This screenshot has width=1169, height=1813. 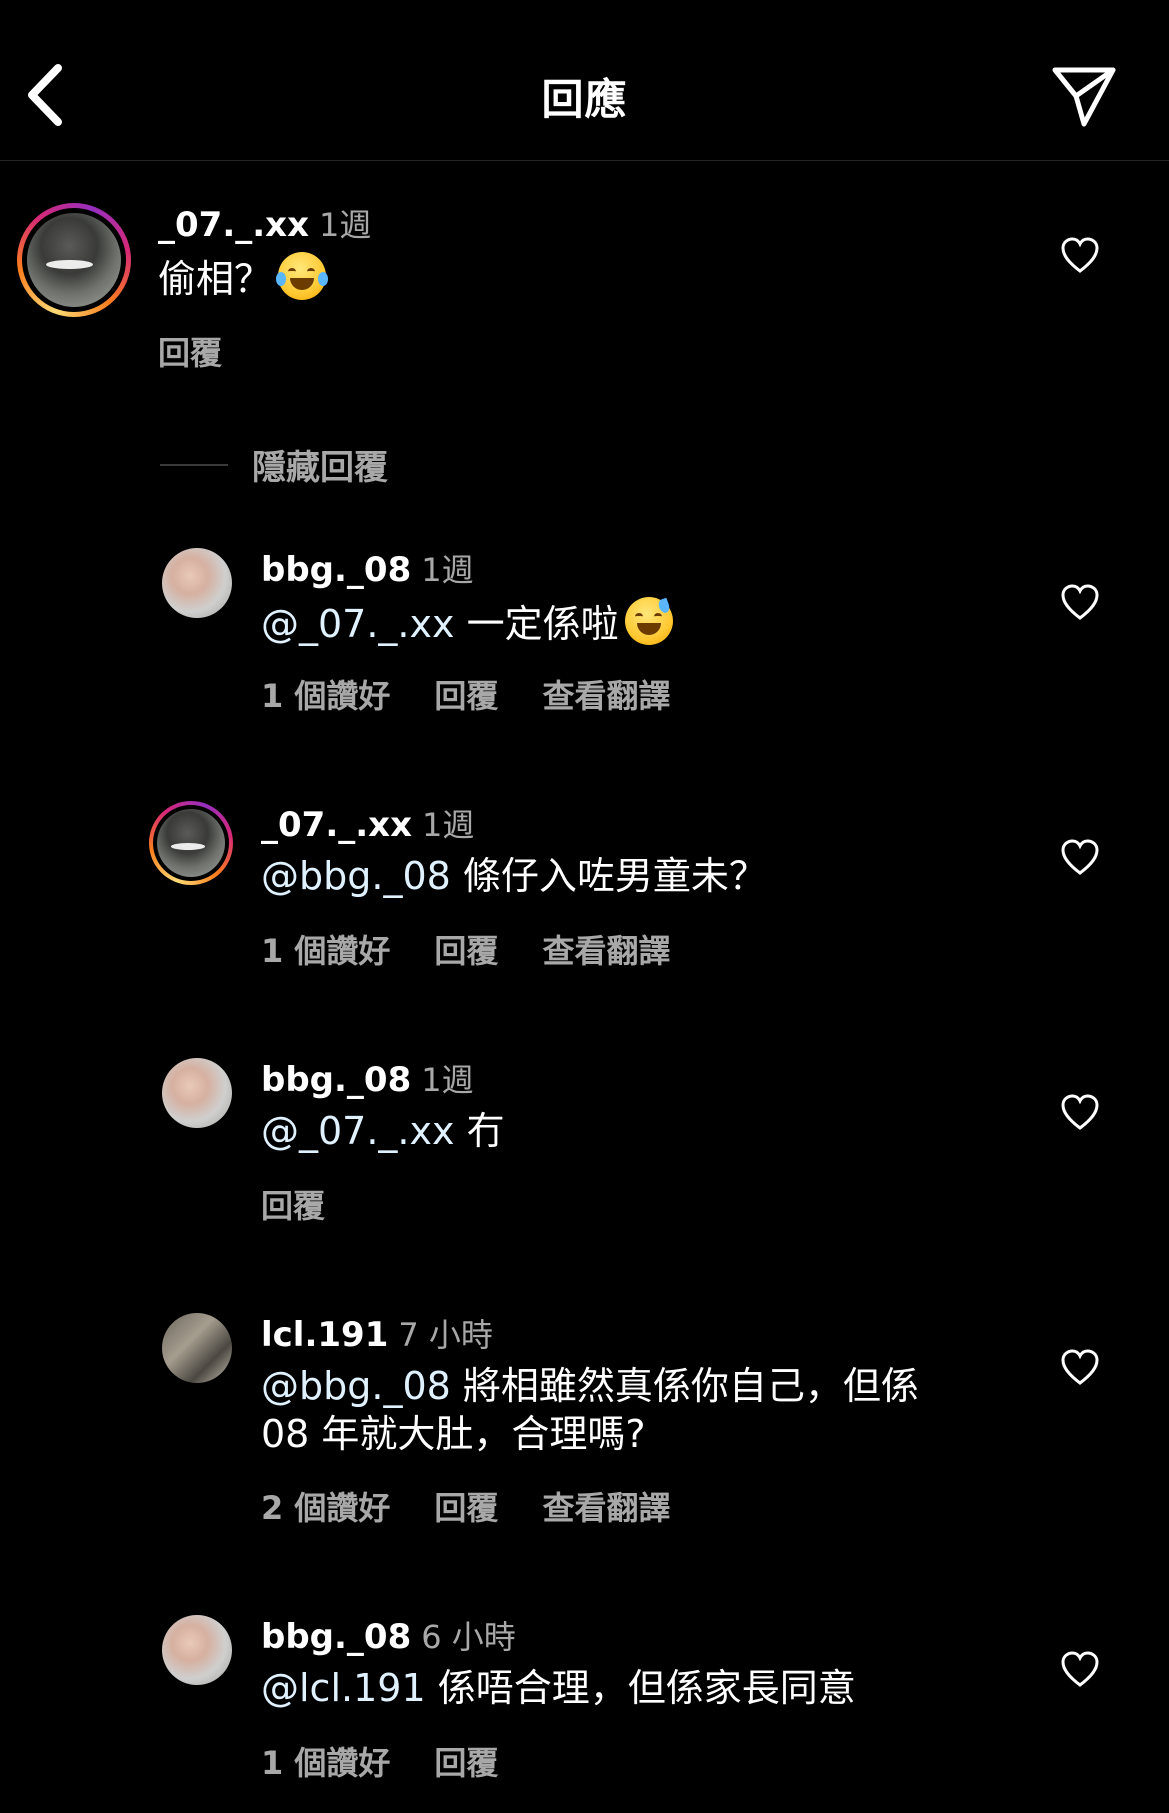 I want to click on mention-link: @lcl.191, so click(x=343, y=1688).